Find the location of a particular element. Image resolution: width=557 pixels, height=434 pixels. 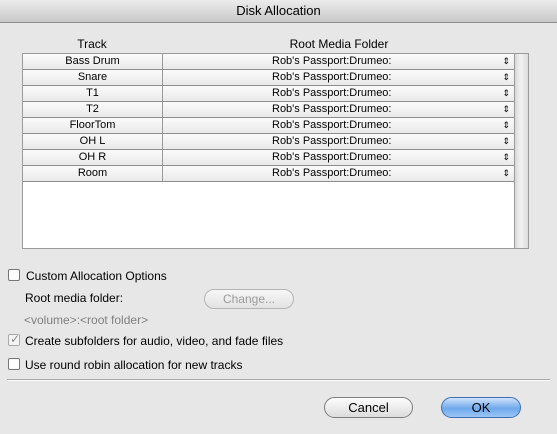

table-row: OH R Rob's Passport:Drumeo: ⇕ is located at coordinates (268, 158).